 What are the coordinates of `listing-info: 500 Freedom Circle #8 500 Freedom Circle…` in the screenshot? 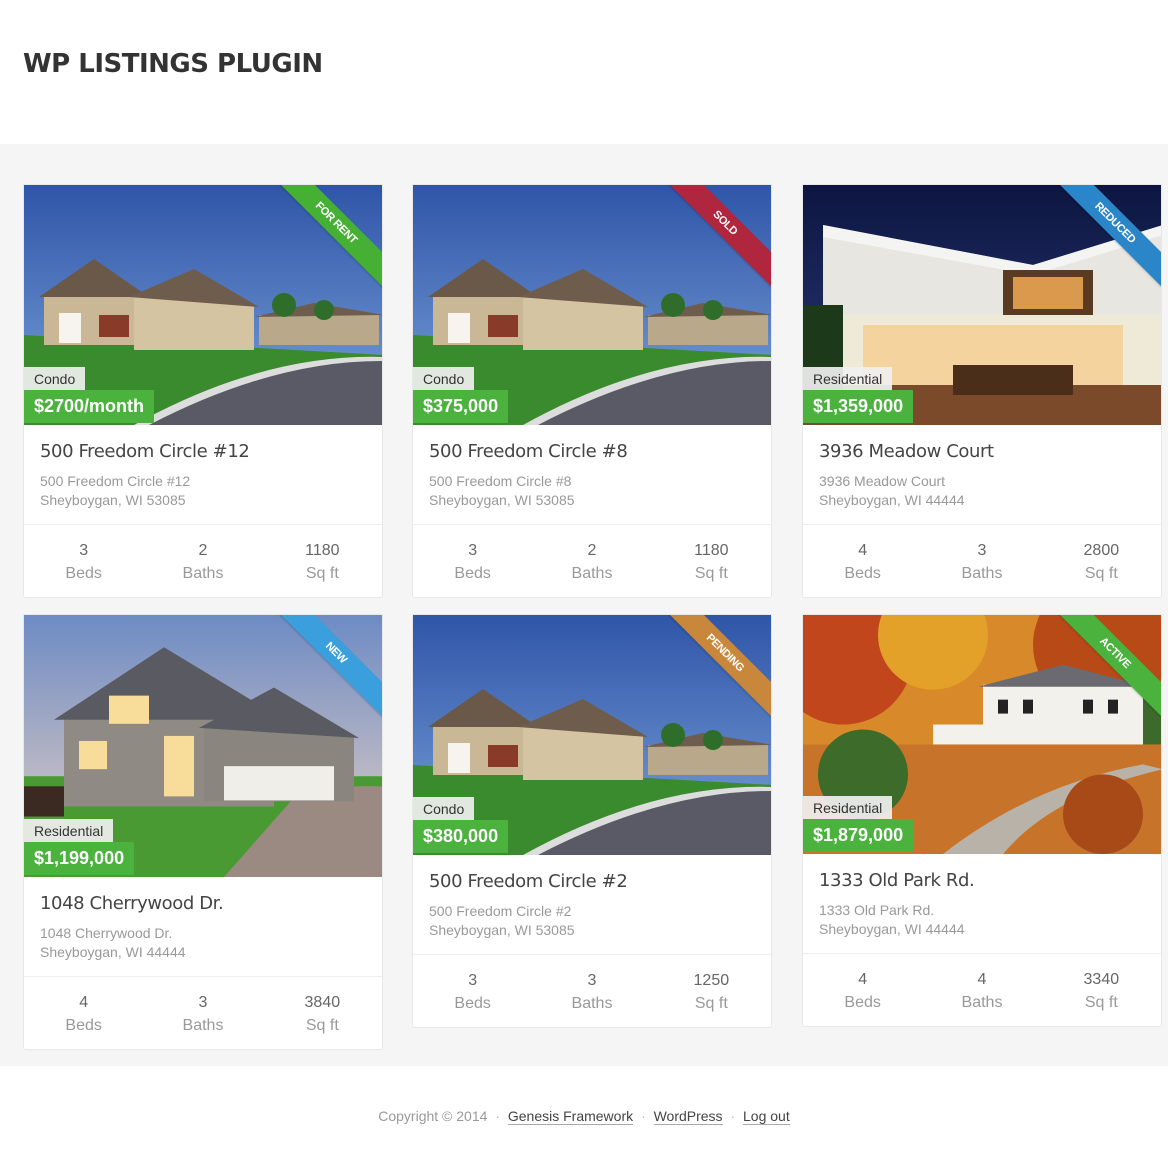 It's located at (592, 475).